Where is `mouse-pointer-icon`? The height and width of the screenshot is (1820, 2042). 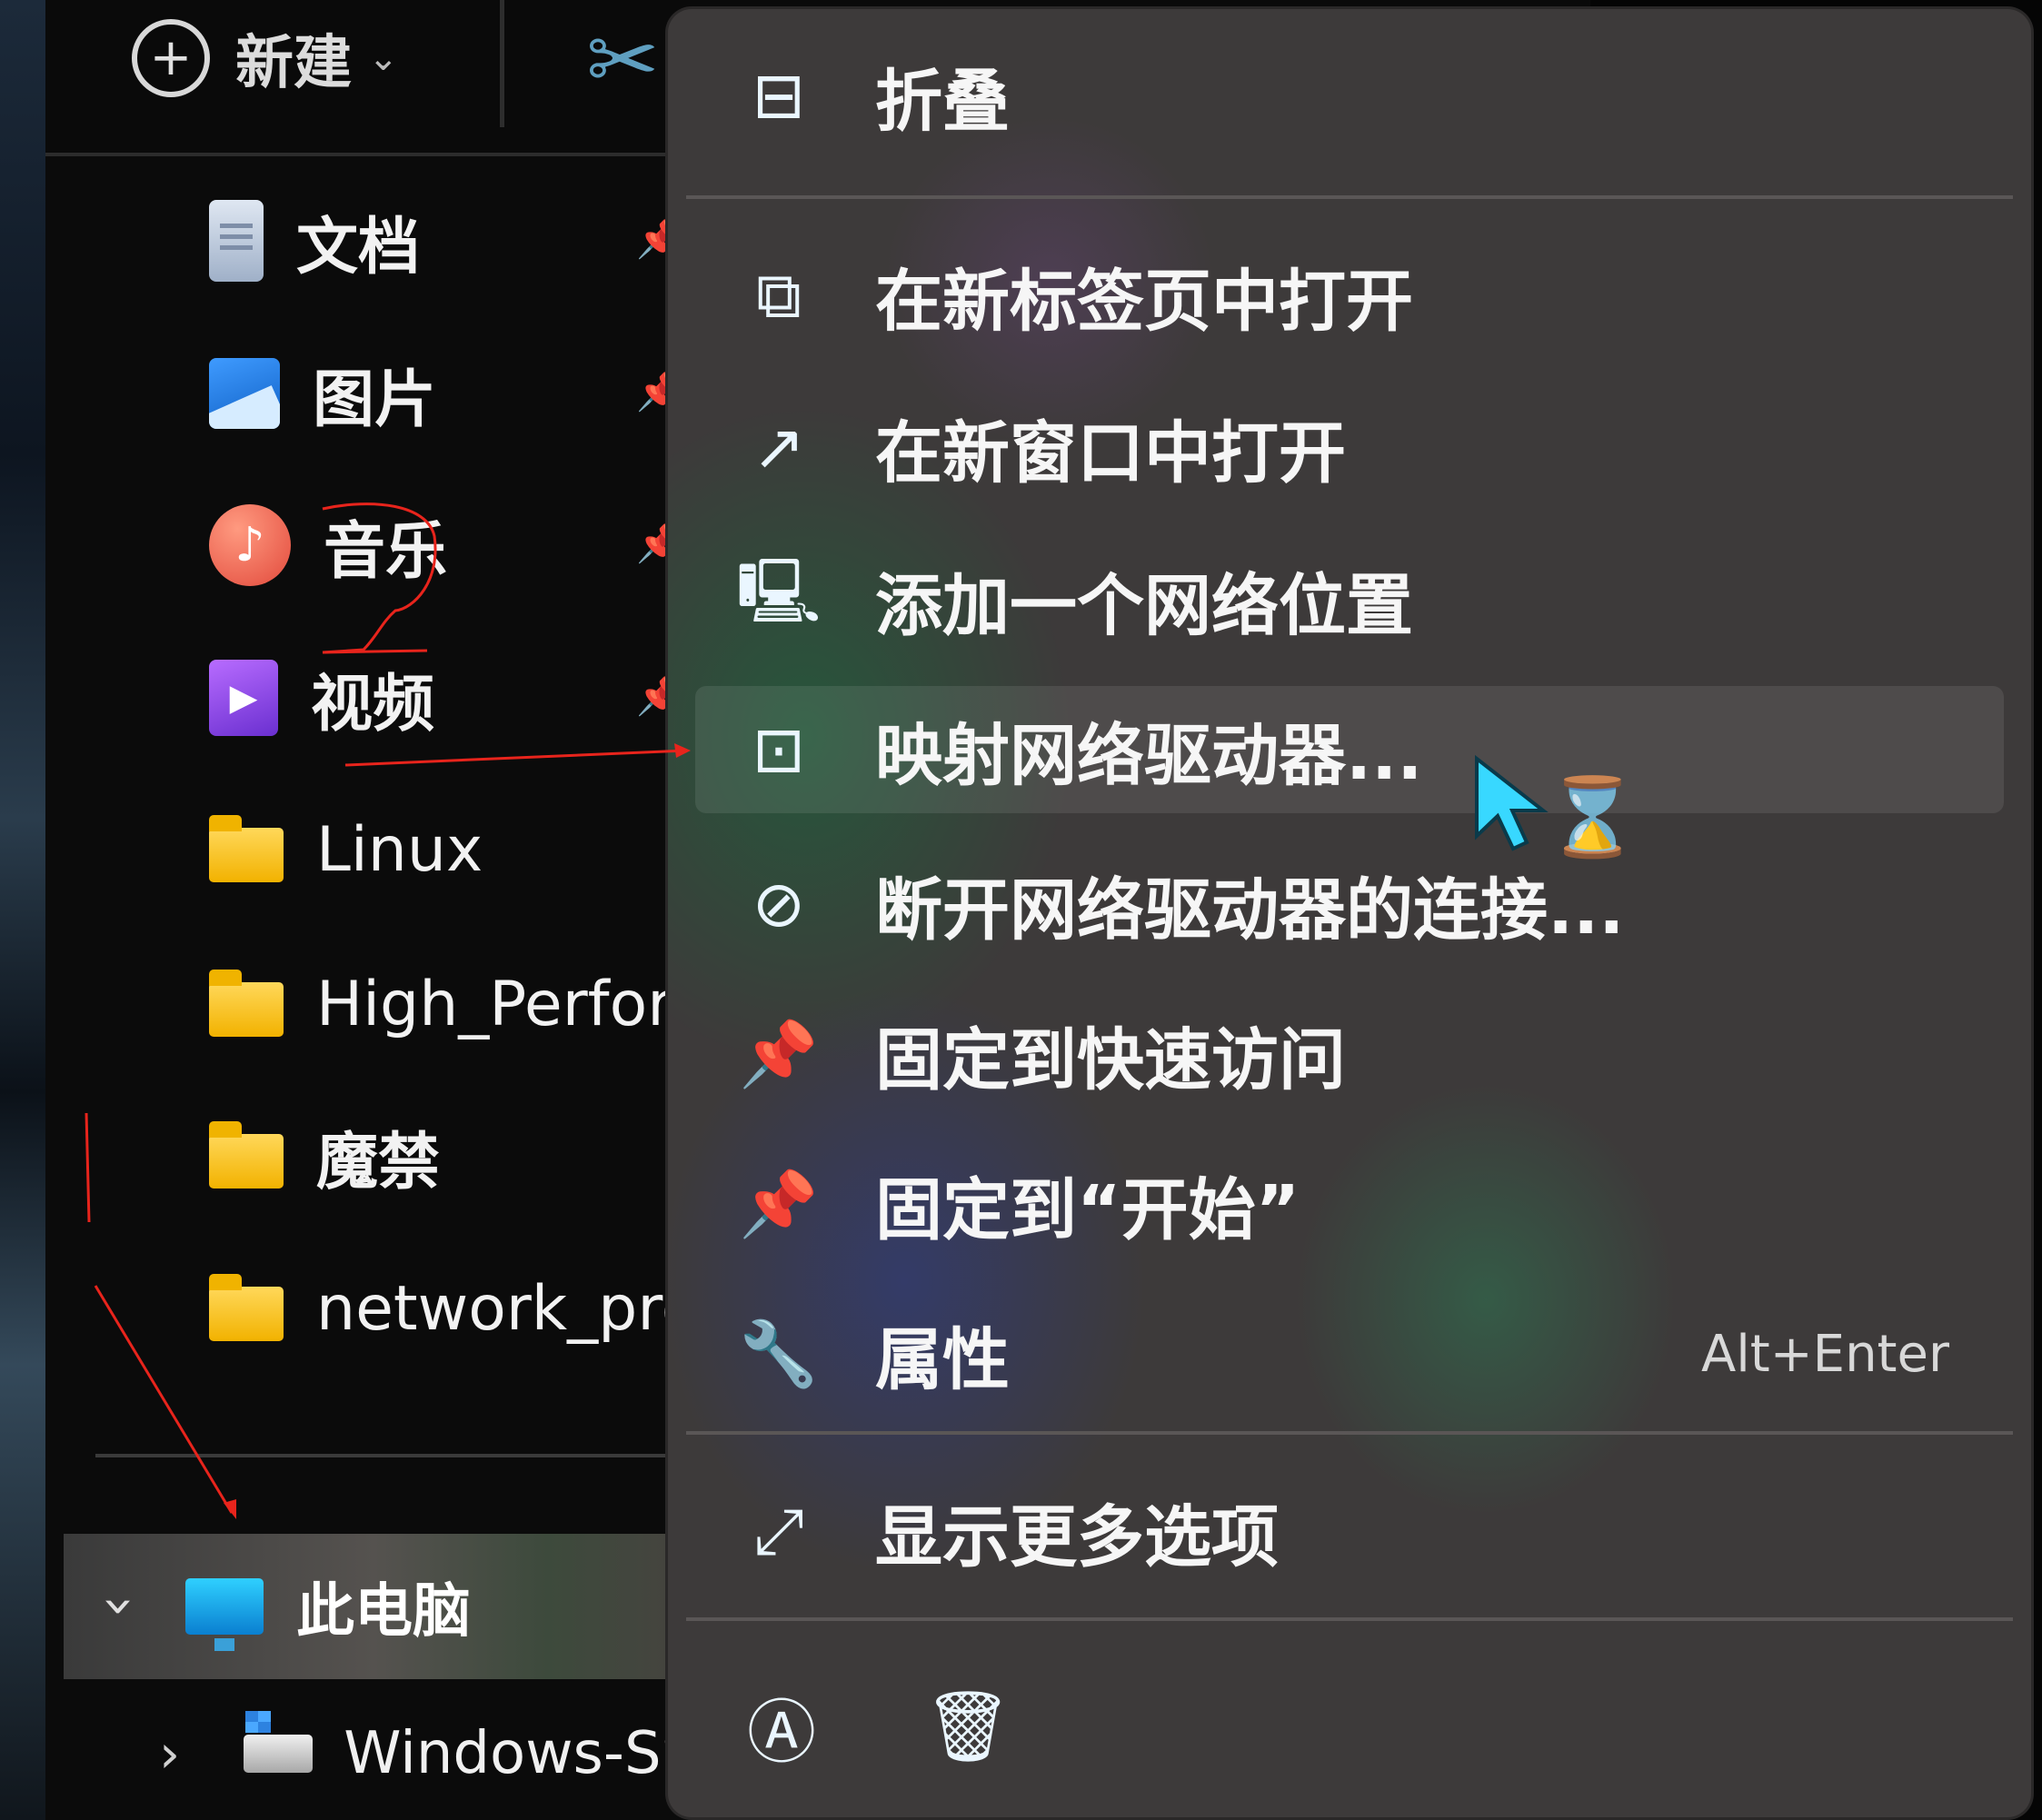
mouse-pointer-icon is located at coordinates (1512, 803).